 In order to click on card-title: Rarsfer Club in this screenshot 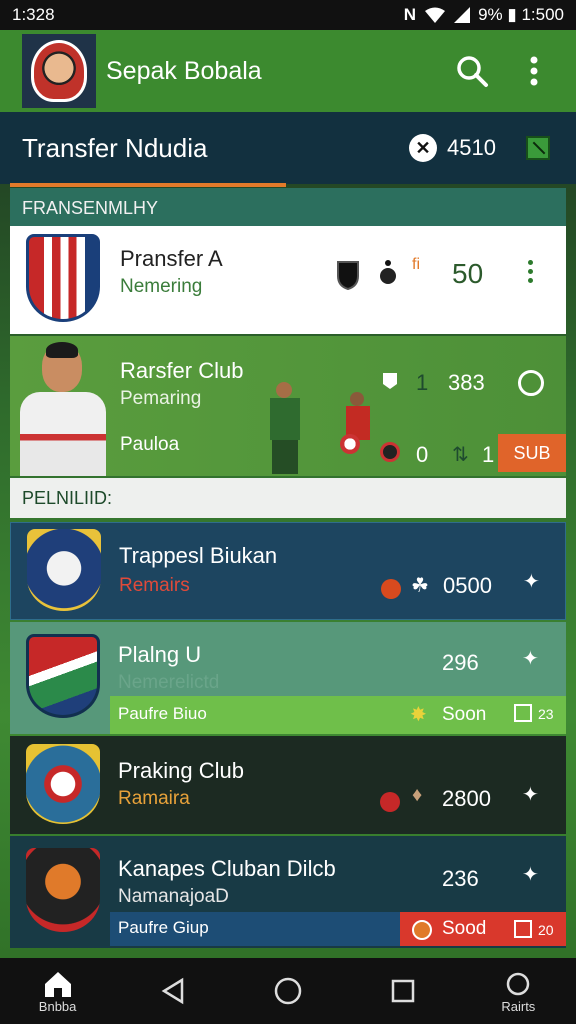, I will do `click(182, 370)`.